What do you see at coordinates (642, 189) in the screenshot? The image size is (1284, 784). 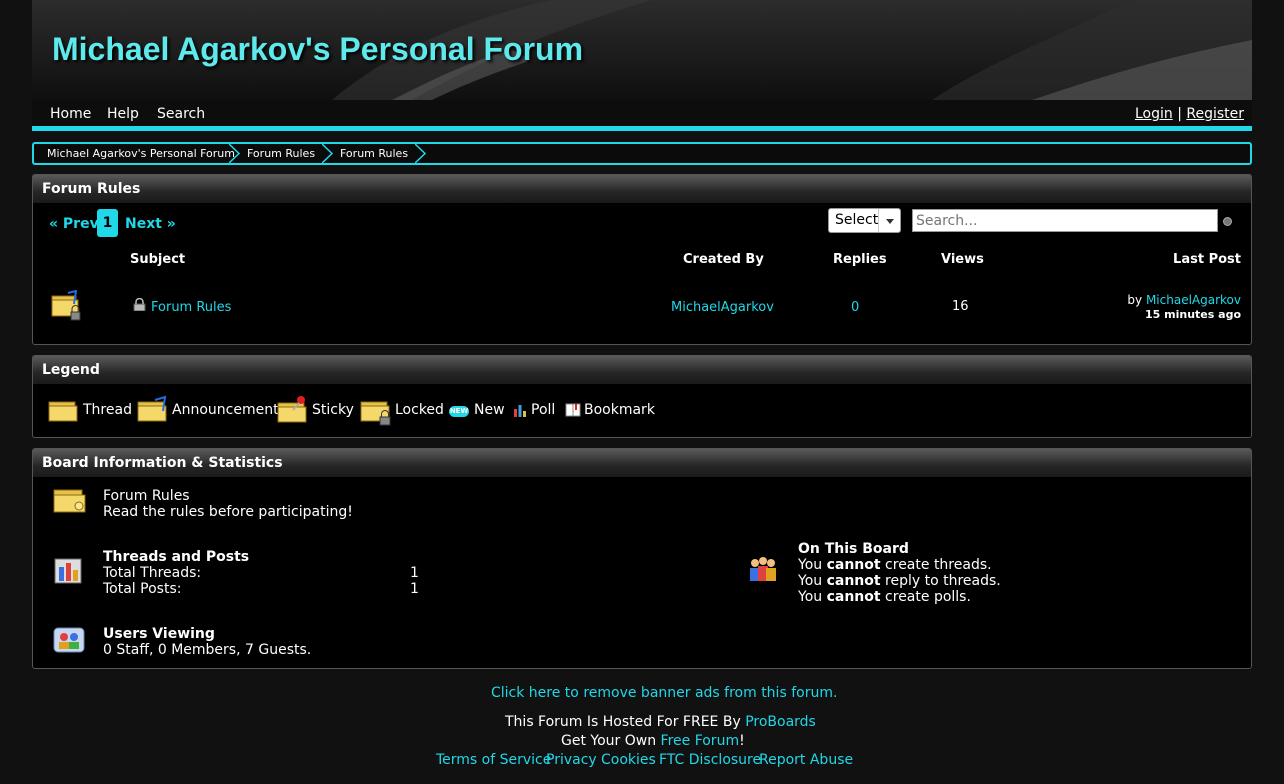 I see `board-title: Forum Rules` at bounding box center [642, 189].